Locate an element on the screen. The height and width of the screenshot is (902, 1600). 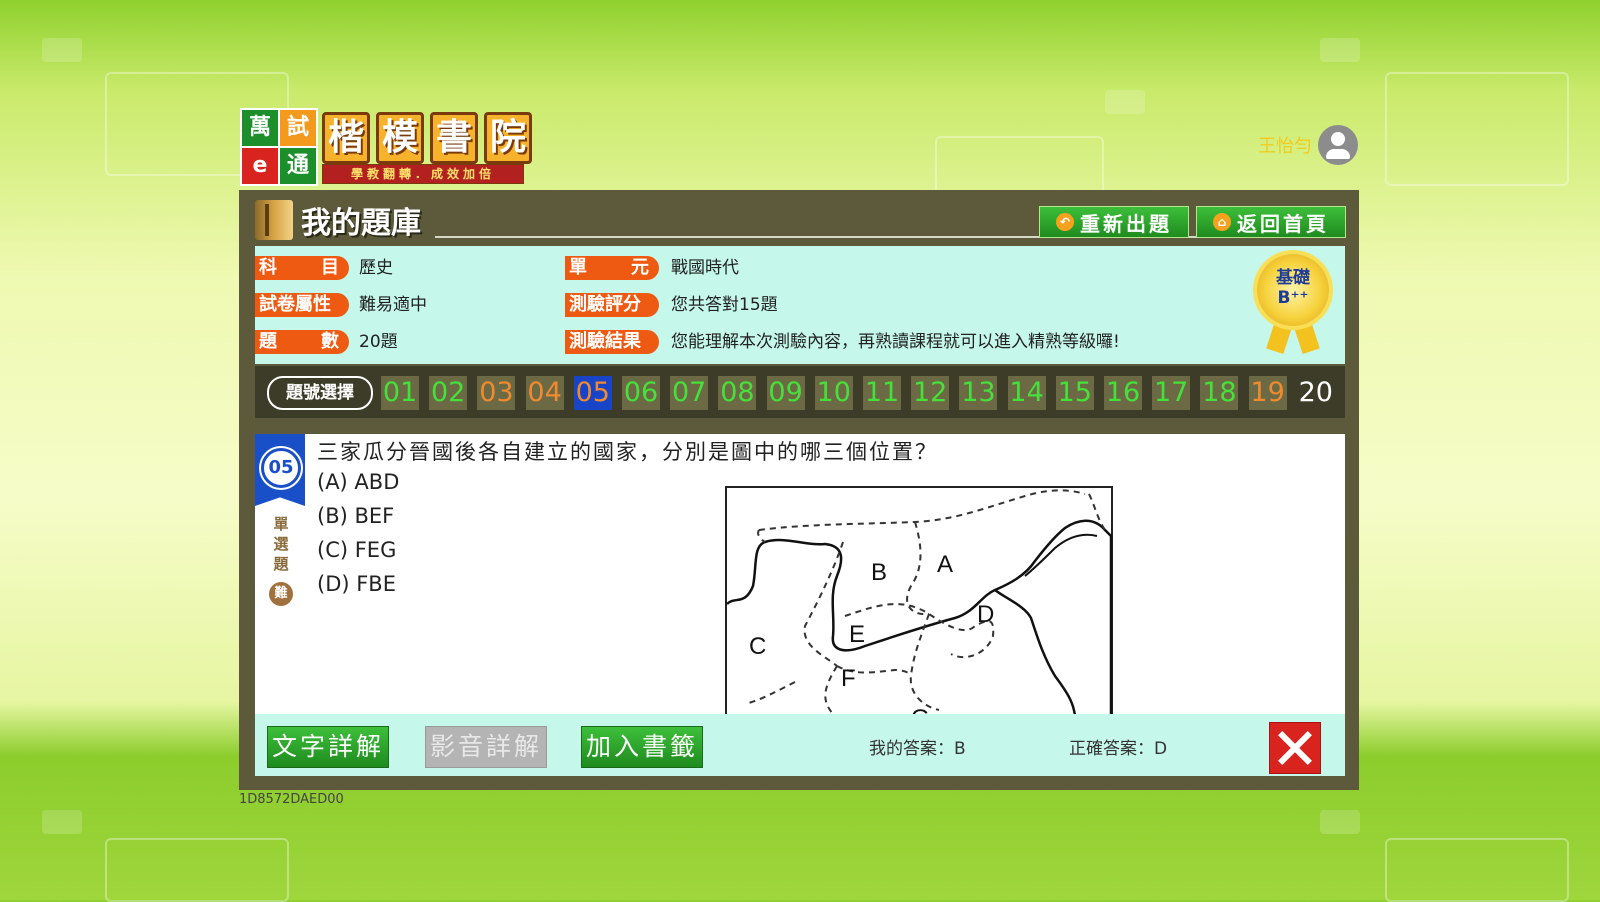
undo-icon: ↶ is located at coordinates (1065, 222).